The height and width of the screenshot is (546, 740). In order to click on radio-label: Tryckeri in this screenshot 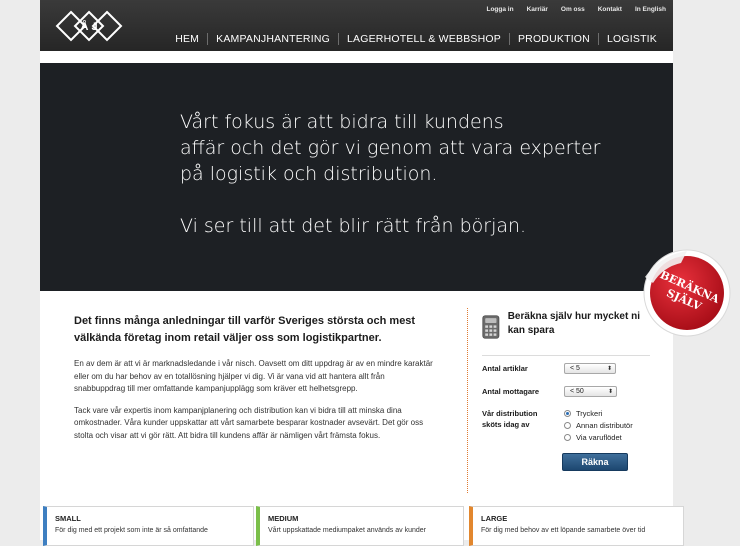, I will do `click(589, 413)`.